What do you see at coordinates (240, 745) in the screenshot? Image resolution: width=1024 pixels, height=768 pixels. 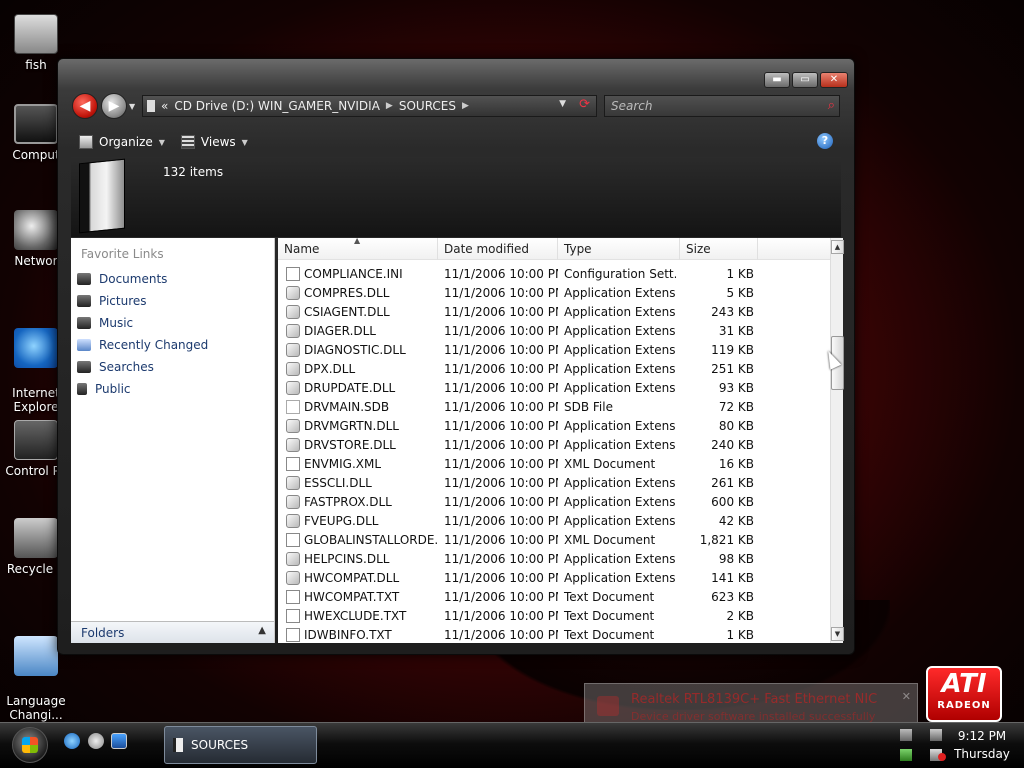 I see `taskbar-button-sources: SOURCES` at bounding box center [240, 745].